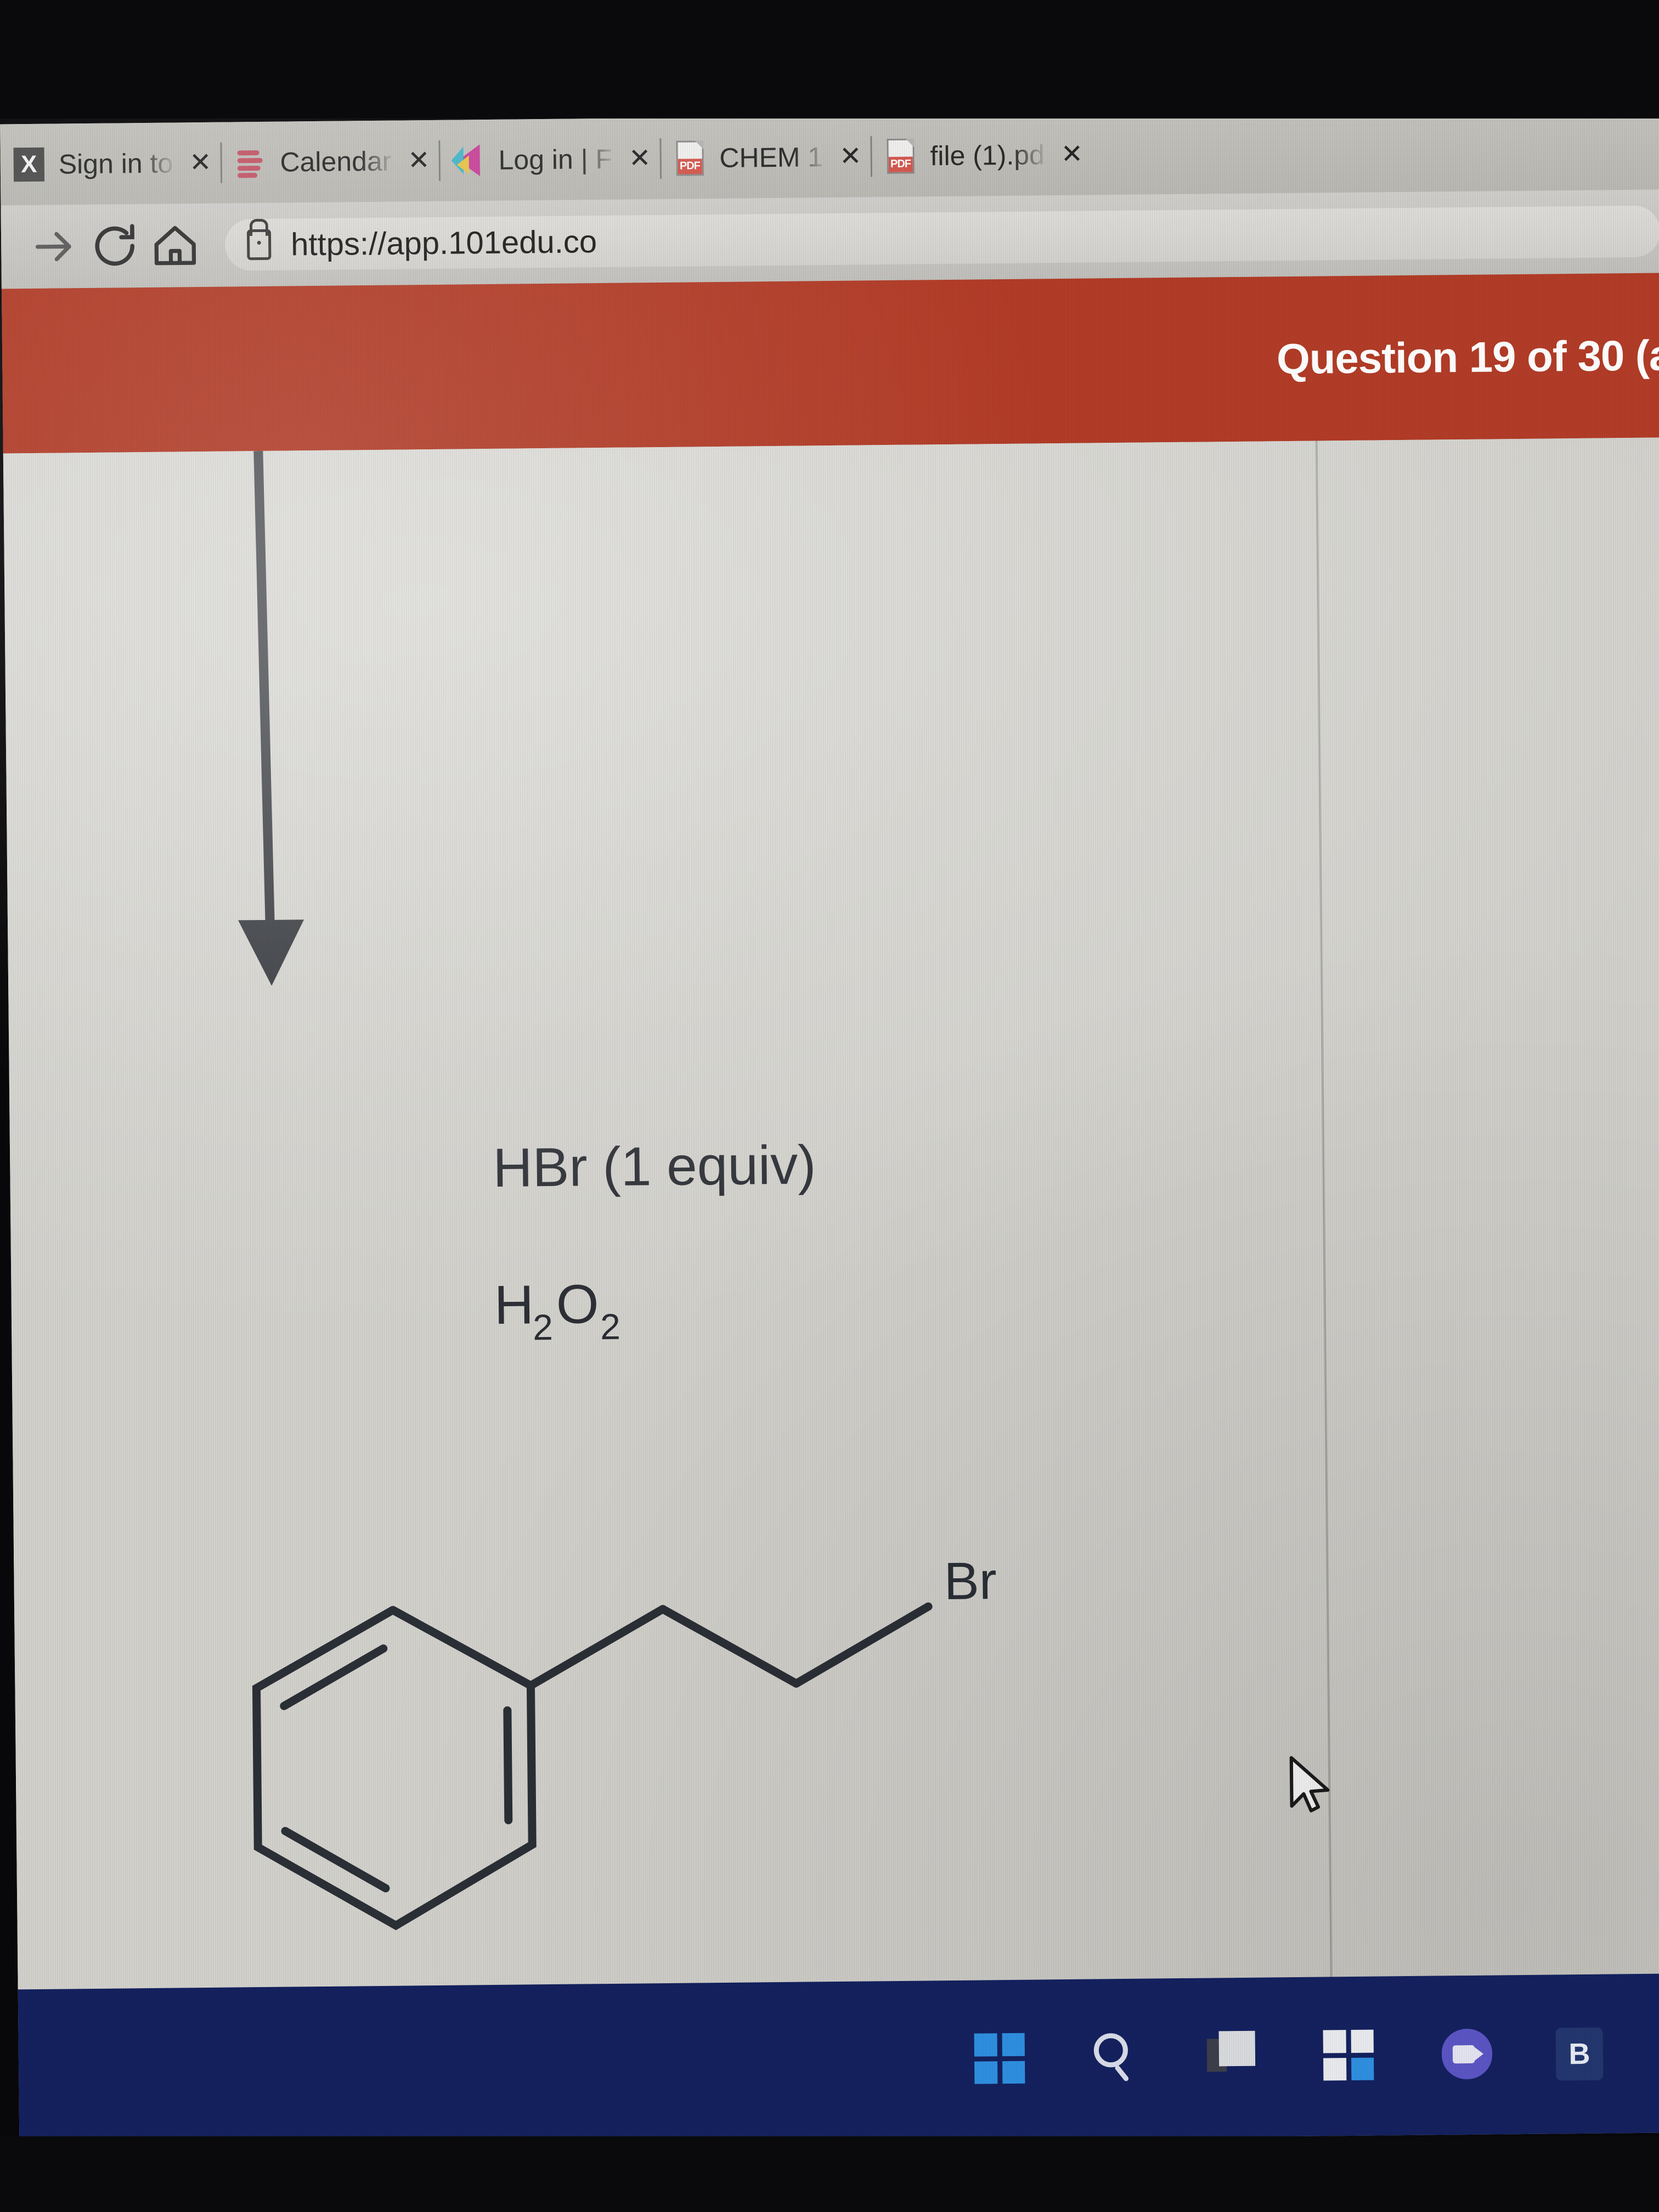 The width and height of the screenshot is (1659, 2212). Describe the element at coordinates (250, 162) in the screenshot. I see `canvas-icon` at that location.